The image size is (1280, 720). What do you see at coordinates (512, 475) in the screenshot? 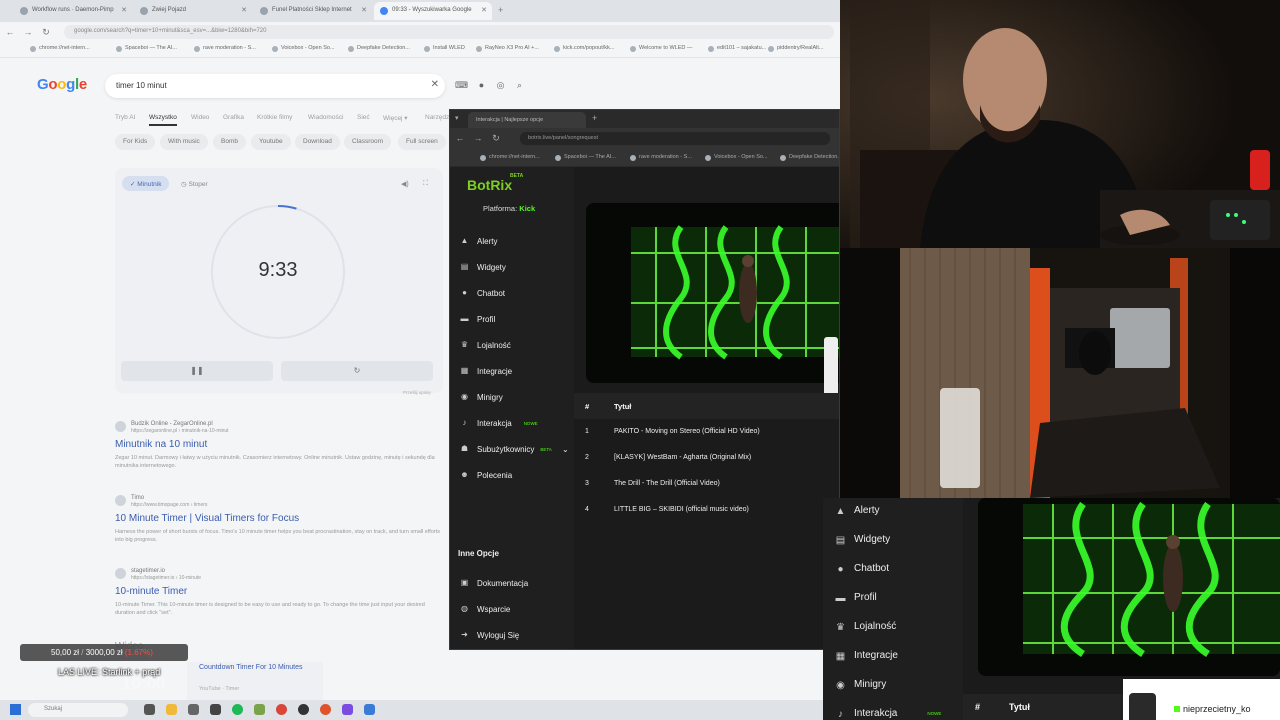
I see `nav-item-referral: ☻ Polecenia` at bounding box center [512, 475].